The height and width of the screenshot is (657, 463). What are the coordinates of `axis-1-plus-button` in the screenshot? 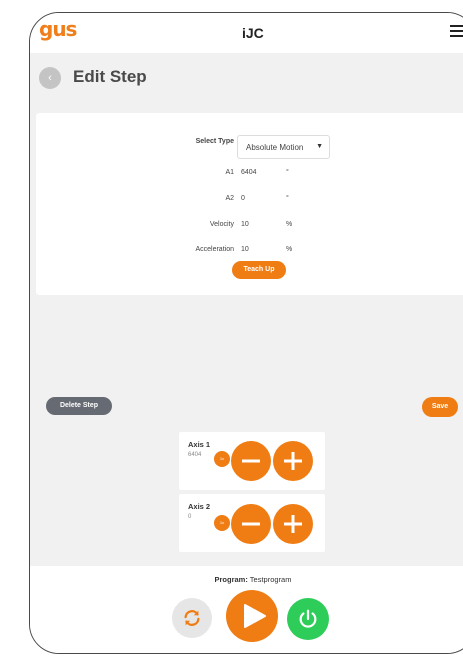 It's located at (293, 461).